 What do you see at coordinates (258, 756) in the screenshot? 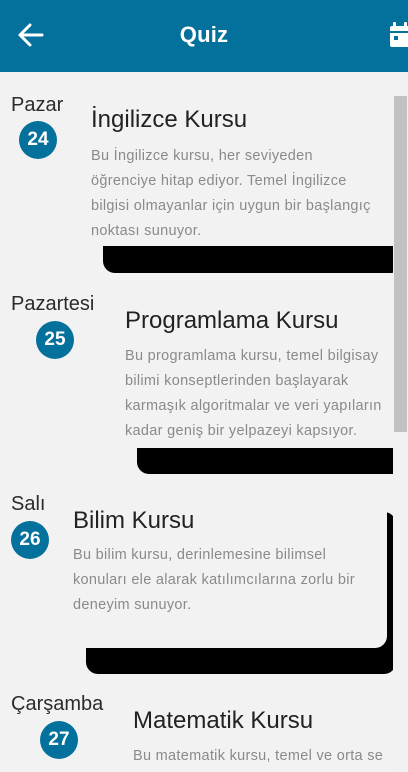
I see `course-description: Bu matematik kursu, temel ve orta se` at bounding box center [258, 756].